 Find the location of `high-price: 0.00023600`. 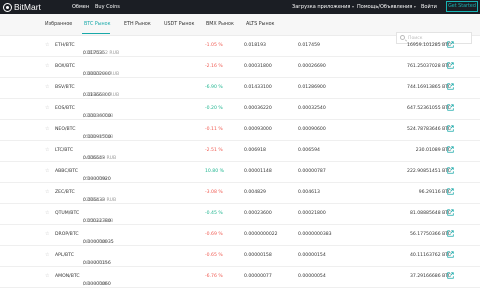

high-price: 0.00023600 is located at coordinates (258, 213).